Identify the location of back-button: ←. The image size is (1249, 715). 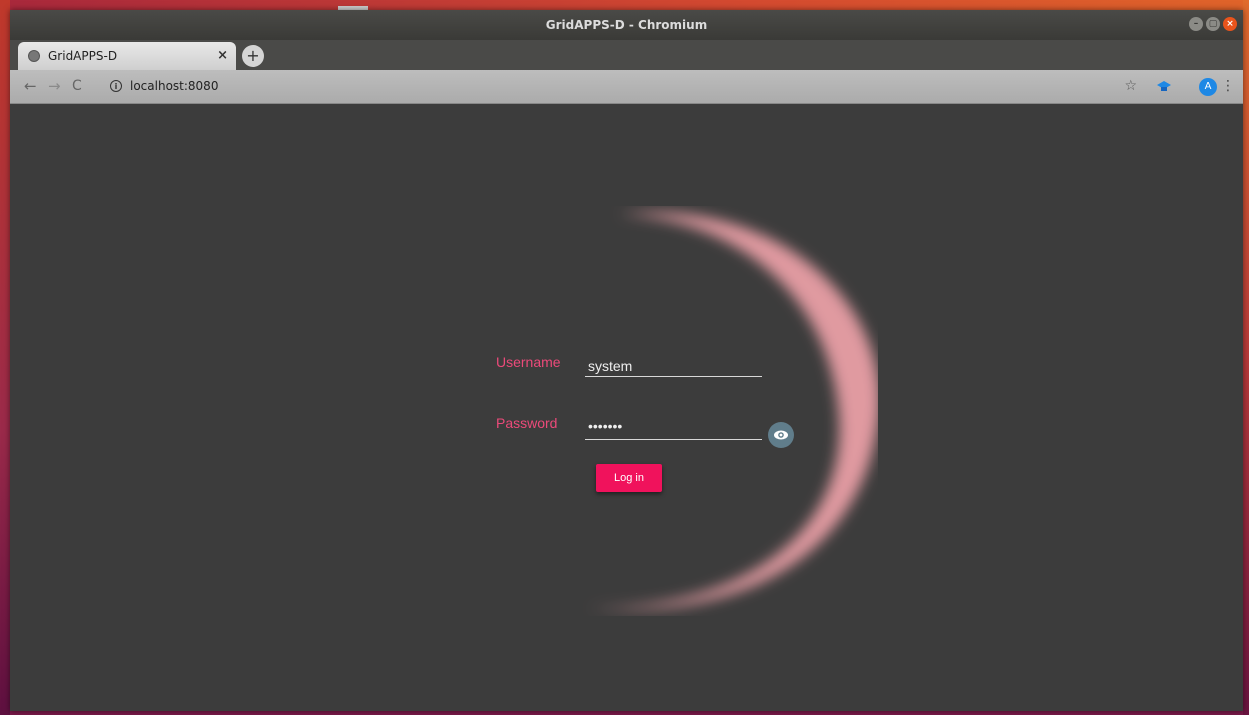
(30, 86).